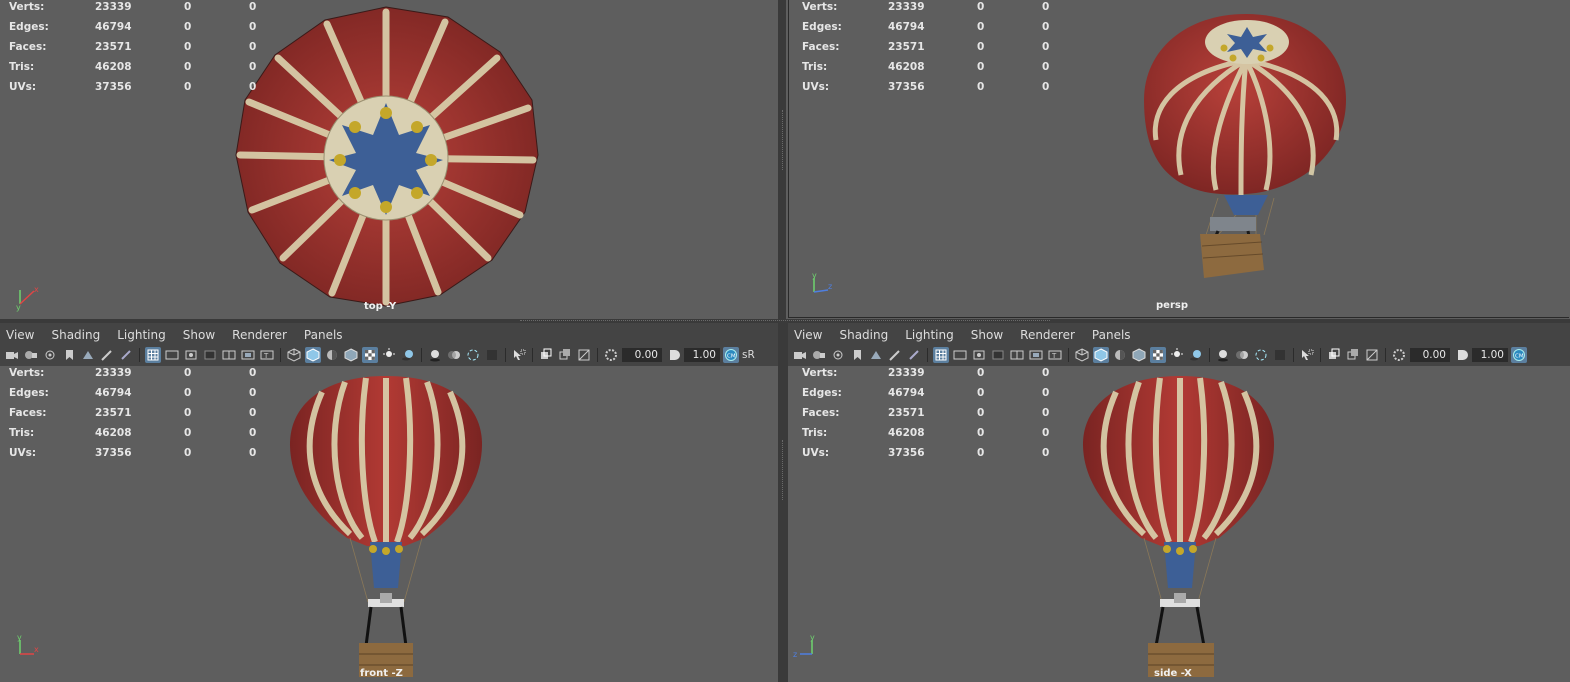 This screenshot has height=682, width=1570. I want to click on camera-label: persp, so click(1172, 305).